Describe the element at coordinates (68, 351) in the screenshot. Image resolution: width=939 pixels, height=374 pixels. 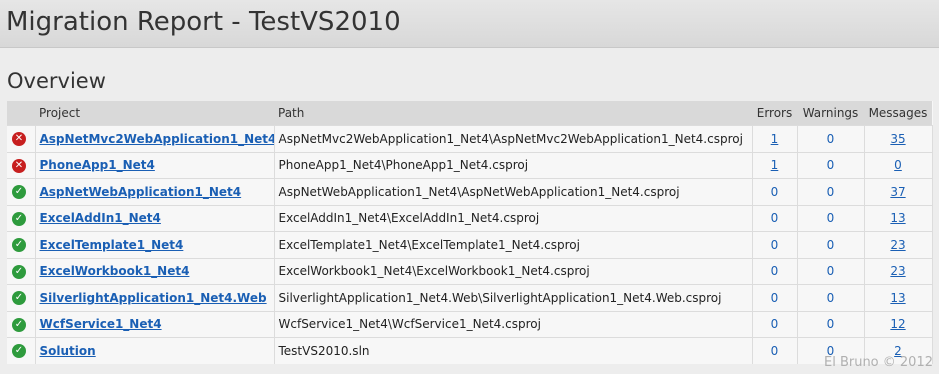
I see `project-link: Solution` at that location.